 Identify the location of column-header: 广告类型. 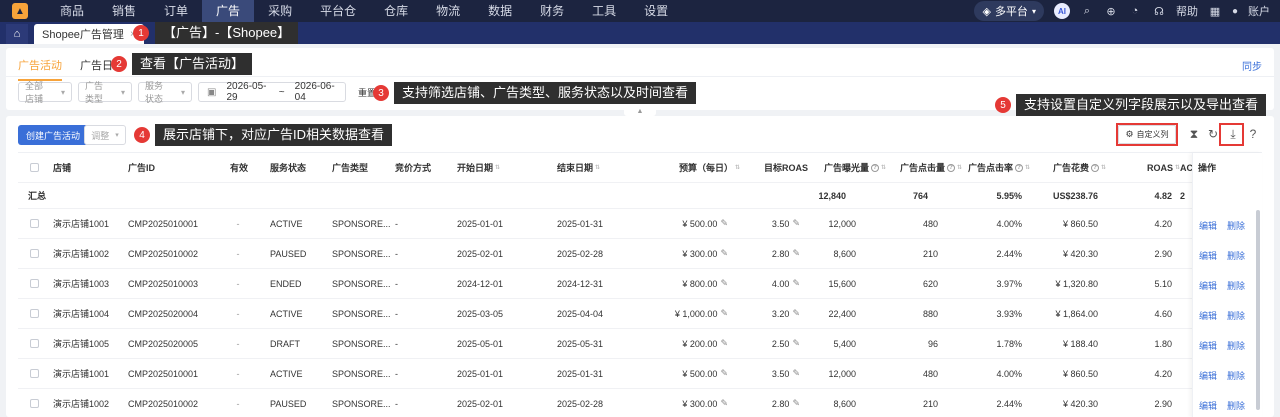
(367, 167).